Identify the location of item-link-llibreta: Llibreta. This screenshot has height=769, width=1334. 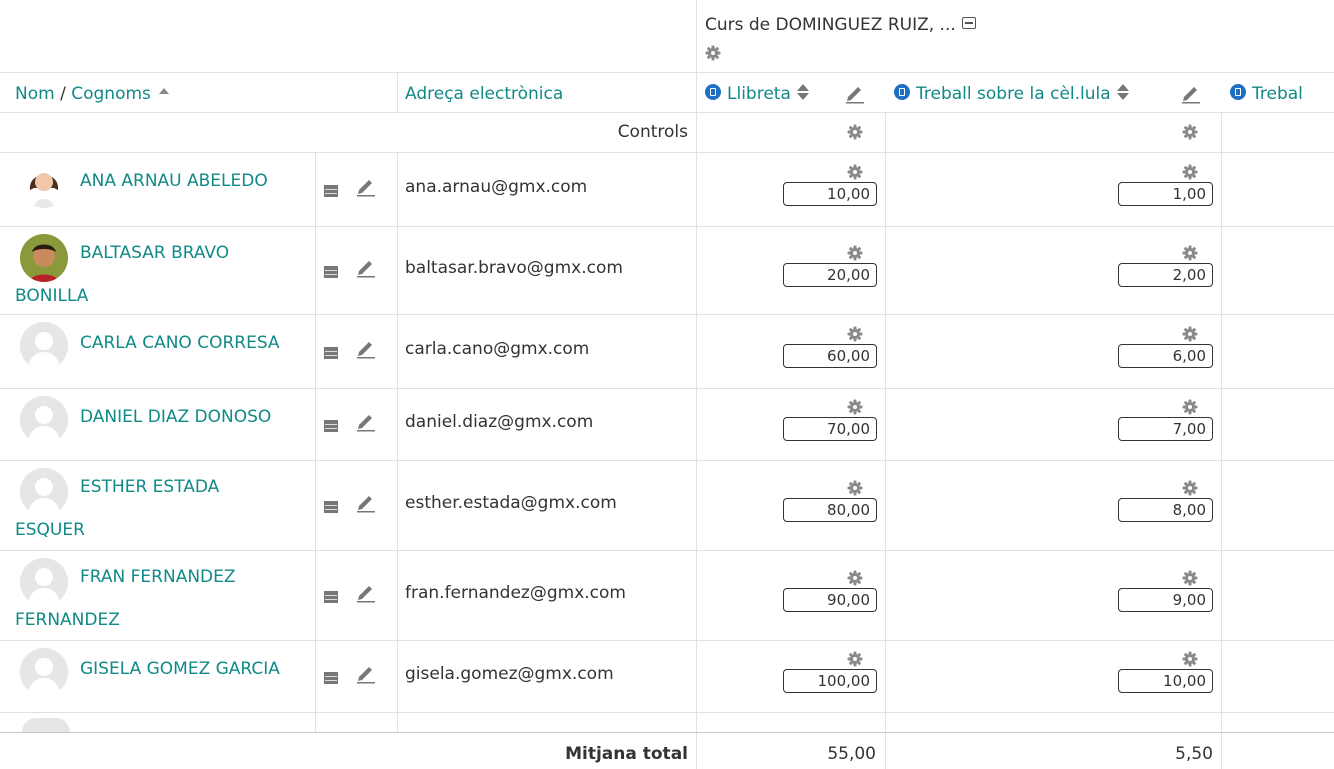
(759, 94).